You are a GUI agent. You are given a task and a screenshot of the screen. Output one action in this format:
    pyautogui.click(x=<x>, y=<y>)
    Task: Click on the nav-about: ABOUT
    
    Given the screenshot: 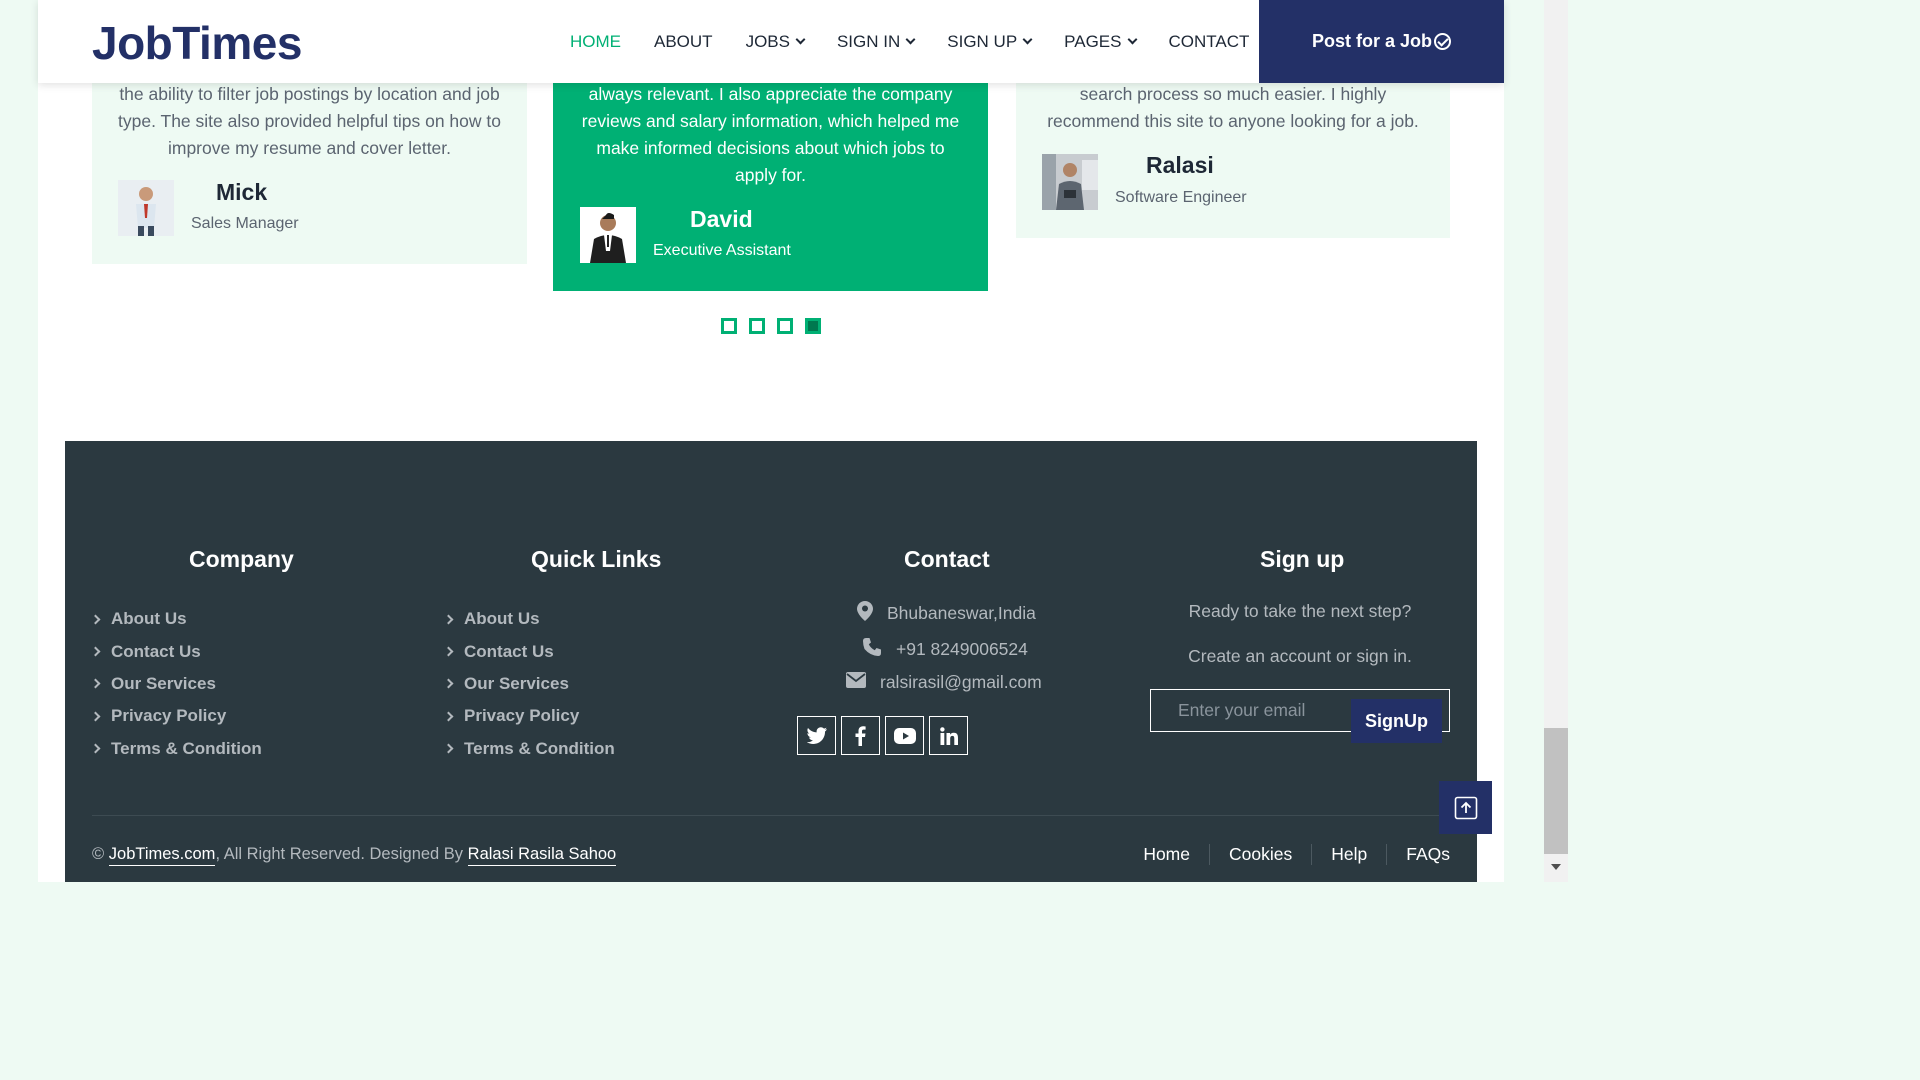 What is the action you would take?
    pyautogui.click(x=683, y=42)
    